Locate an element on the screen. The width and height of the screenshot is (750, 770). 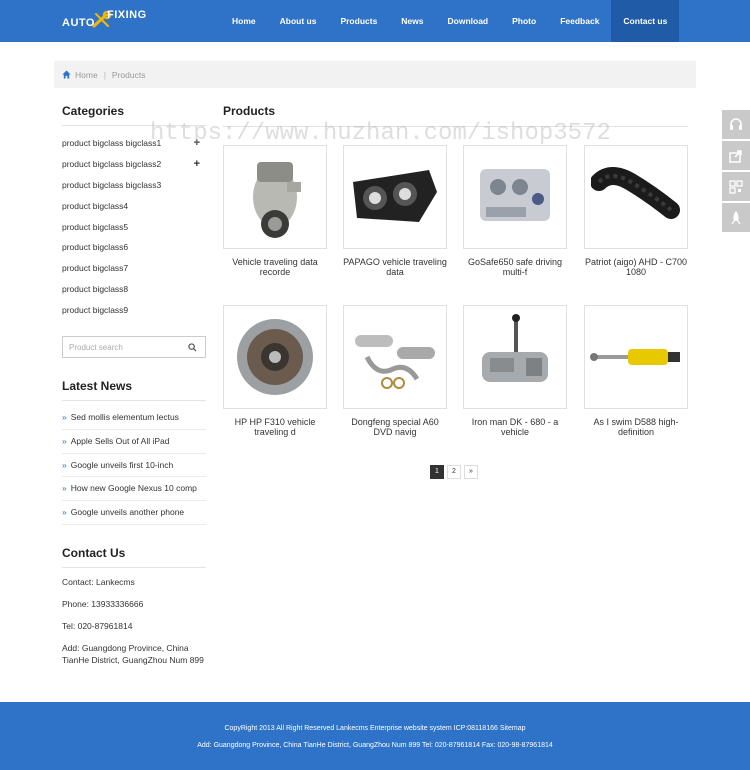
watermark-text: https://www.huzhan.com/ishop3572 is located at coordinates (380, 133).